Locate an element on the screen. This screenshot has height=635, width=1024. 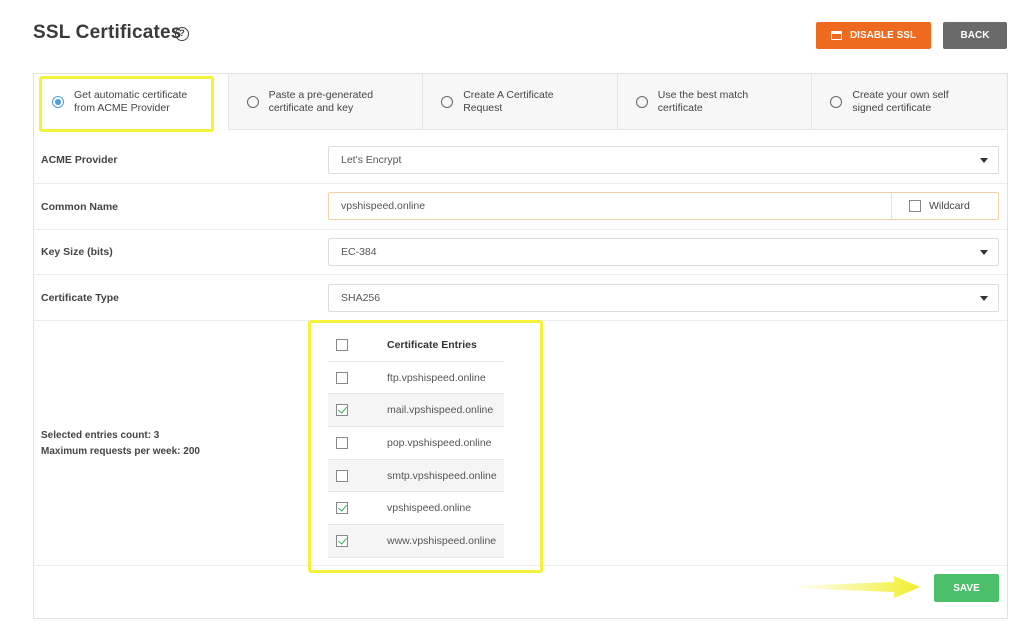
page-title: SSL Certificates is located at coordinates (107, 32).